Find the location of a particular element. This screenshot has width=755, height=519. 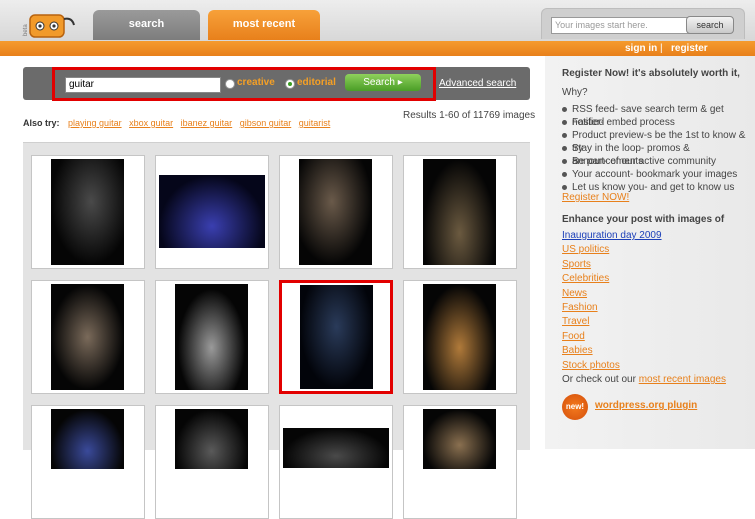

category-link: US politics is located at coordinates (612, 250).